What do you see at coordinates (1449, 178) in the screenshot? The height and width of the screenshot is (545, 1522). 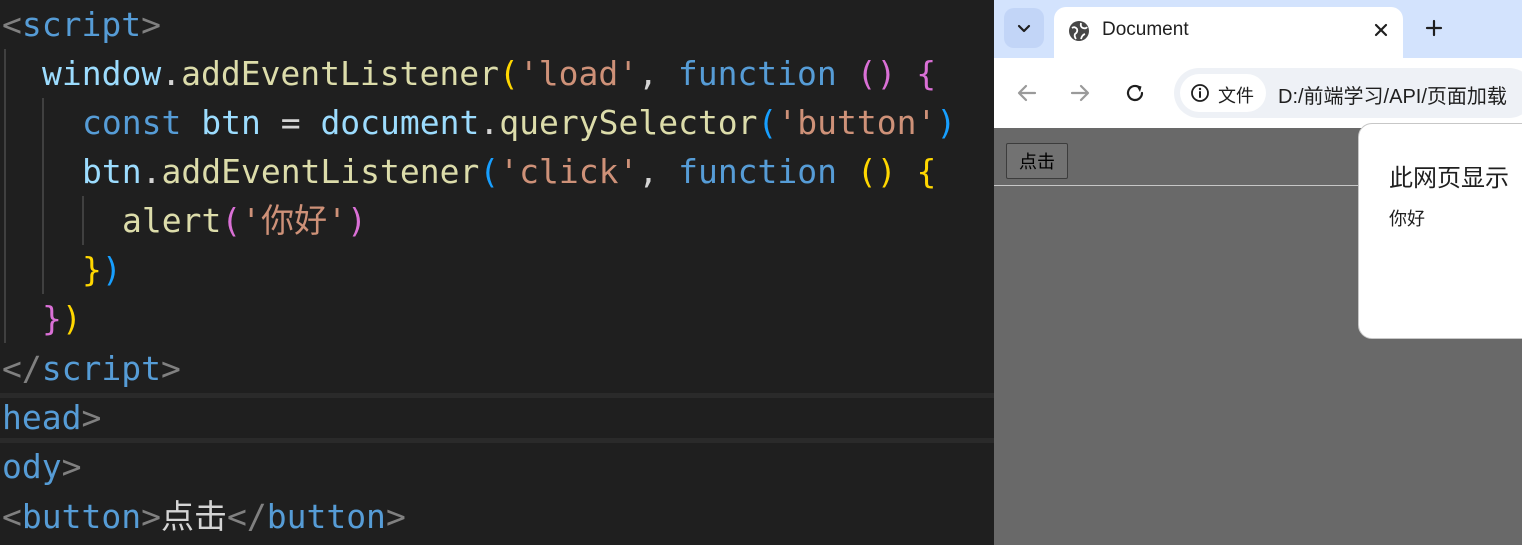 I see `dialog-title: 此网页显示` at bounding box center [1449, 178].